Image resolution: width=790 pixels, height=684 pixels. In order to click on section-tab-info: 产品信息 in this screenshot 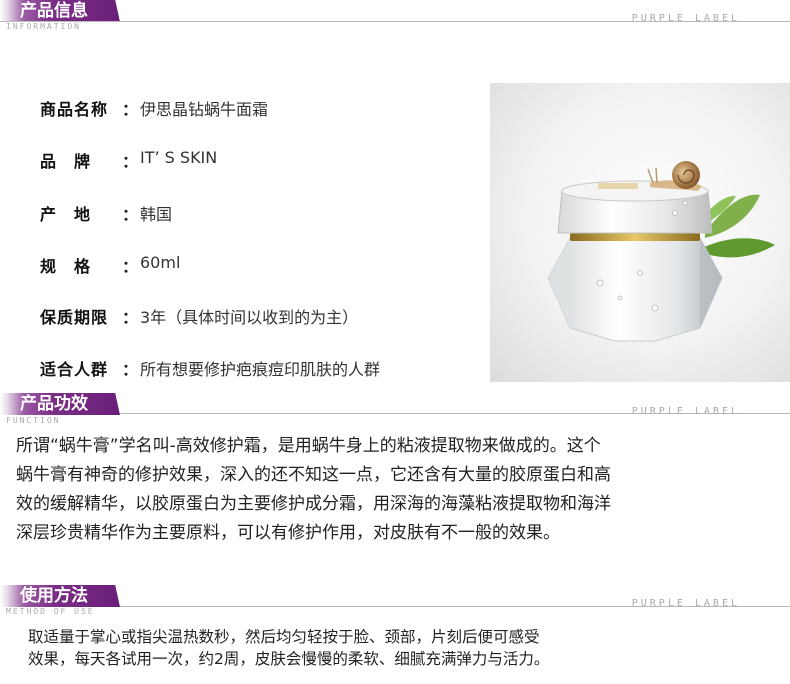, I will do `click(60, 11)`.